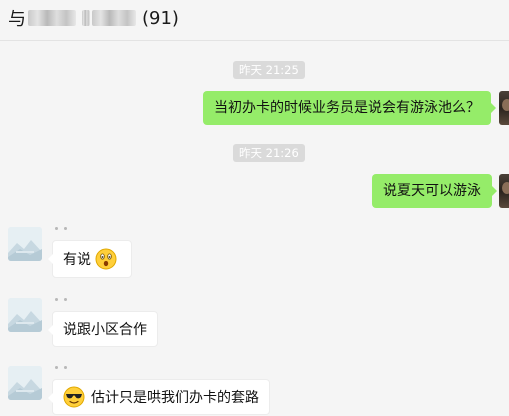 Image resolution: width=509 pixels, height=416 pixels. Describe the element at coordinates (160, 18) in the screenshot. I see `member-count: (91)` at that location.